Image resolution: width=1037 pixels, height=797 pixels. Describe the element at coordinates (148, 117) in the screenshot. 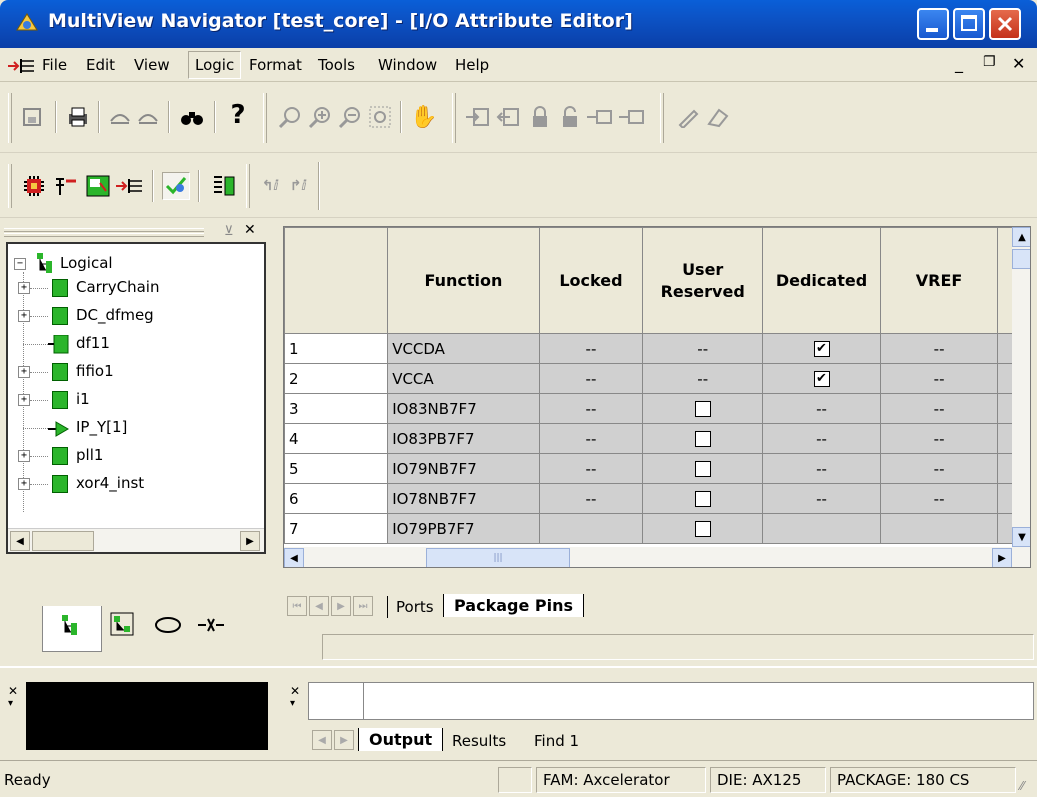

I see `redo-icon` at that location.